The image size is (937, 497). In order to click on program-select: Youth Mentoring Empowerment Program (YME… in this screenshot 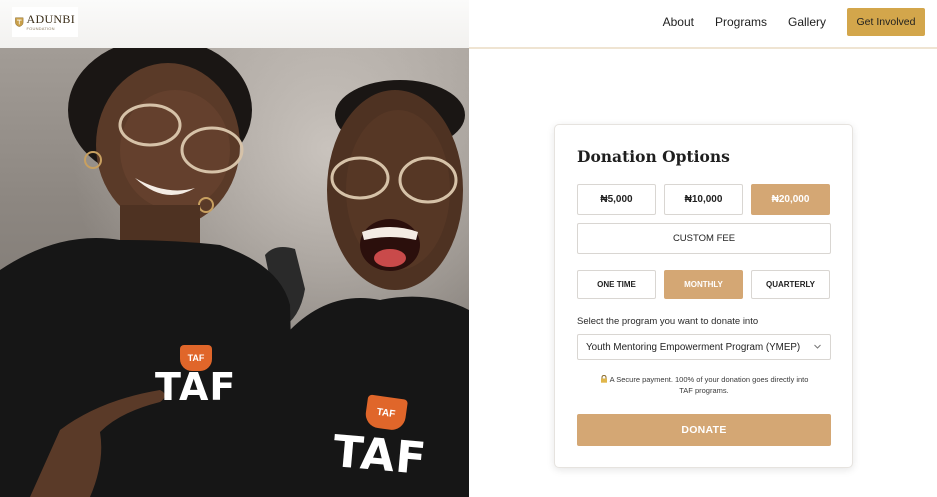, I will do `click(704, 347)`.